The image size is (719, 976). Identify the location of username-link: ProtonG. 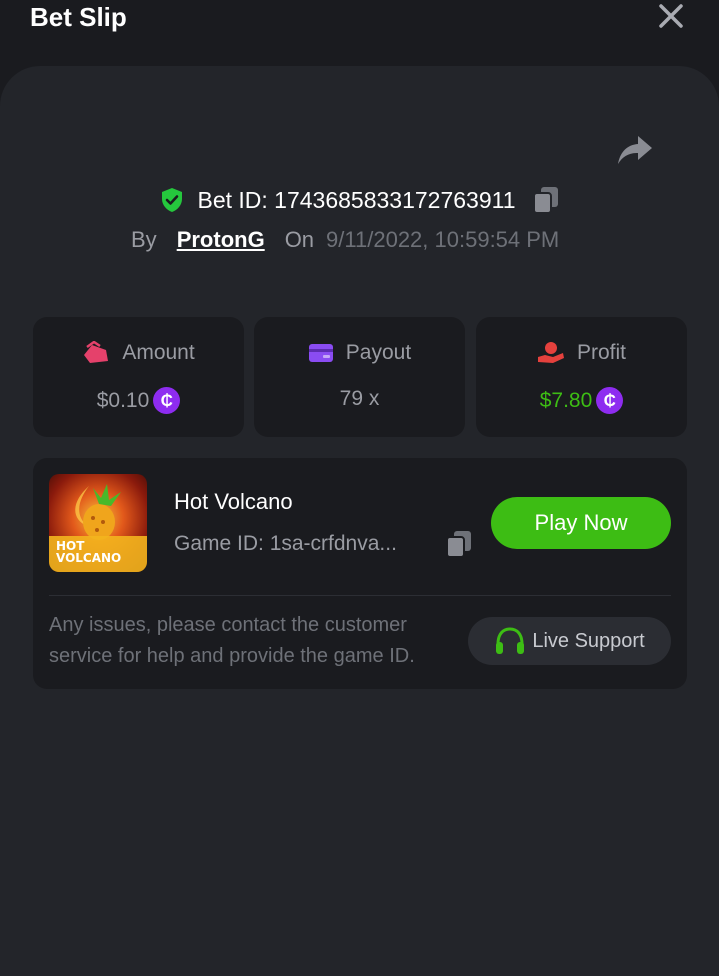
(221, 240).